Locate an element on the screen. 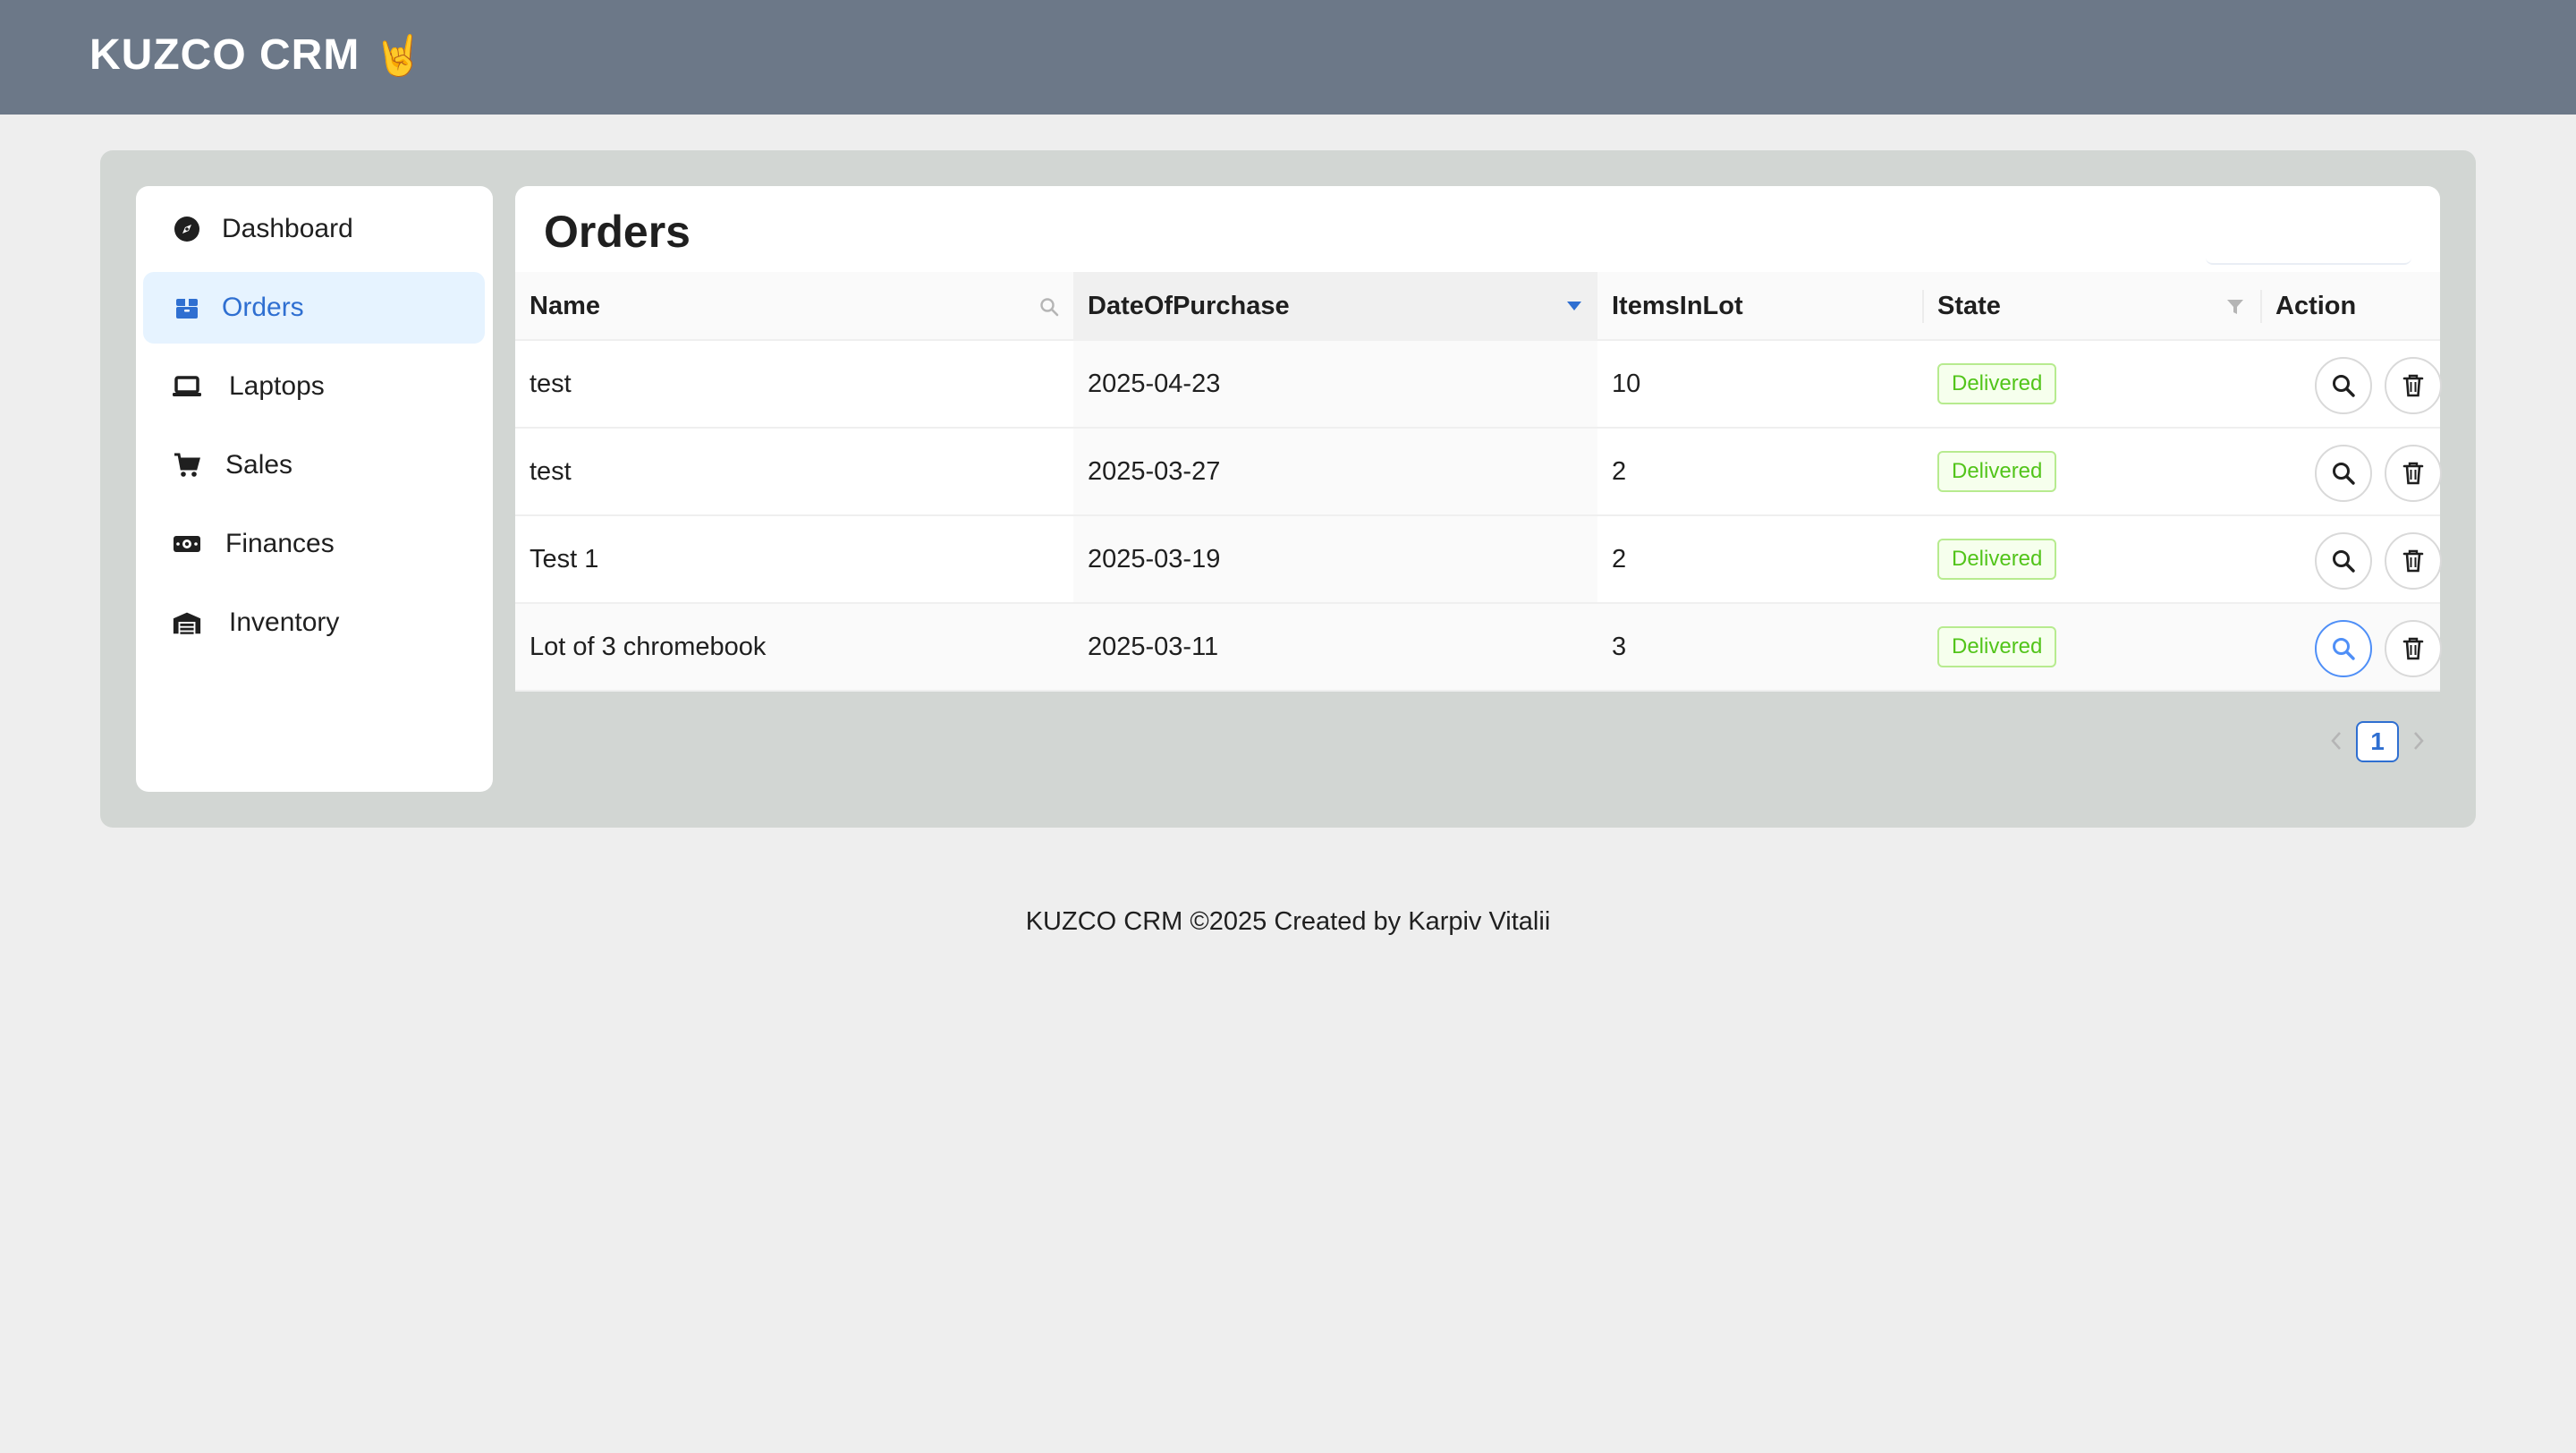 This screenshot has width=2576, height=1453. page-number-current: 1 is located at coordinates (2377, 741).